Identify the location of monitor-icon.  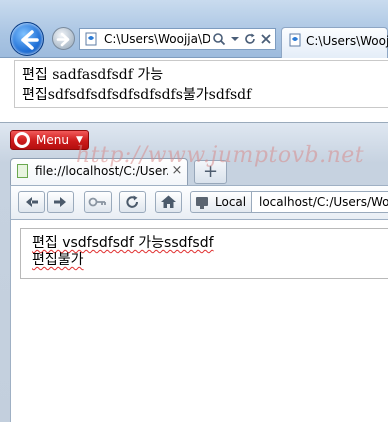
(202, 201).